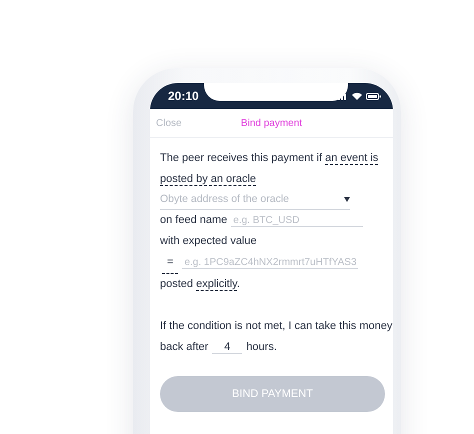 The height and width of the screenshot is (434, 474). I want to click on screen-title: Bind payment, so click(271, 123).